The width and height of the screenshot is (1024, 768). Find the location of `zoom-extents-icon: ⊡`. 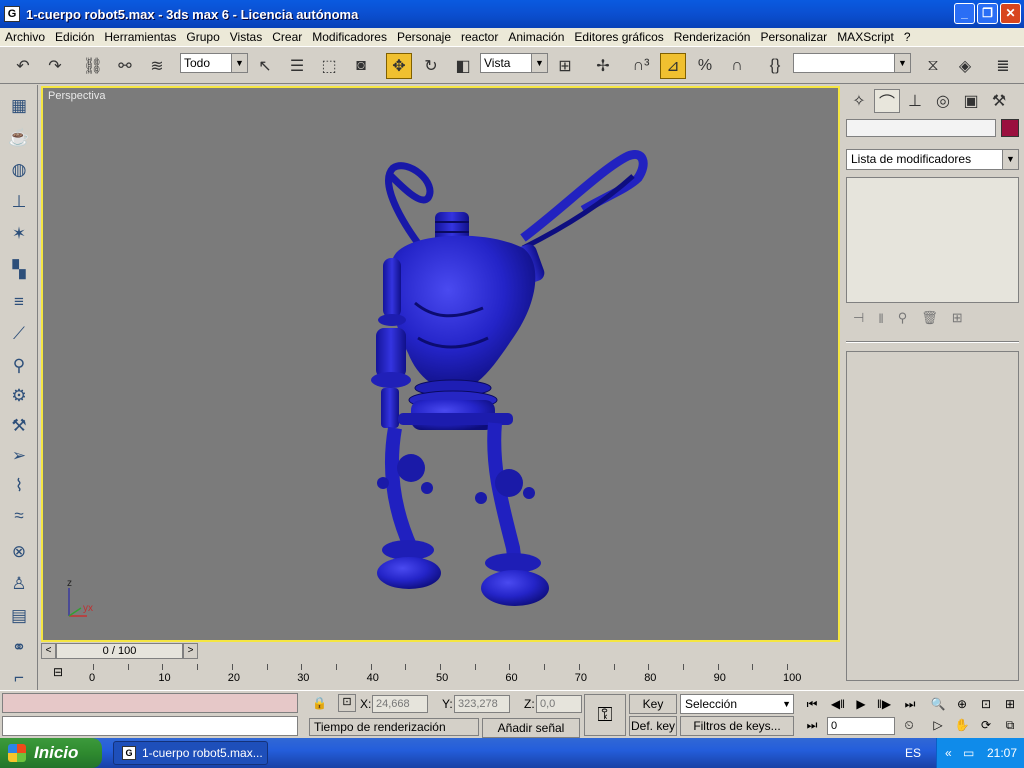

zoom-extents-icon: ⊡ is located at coordinates (986, 704).